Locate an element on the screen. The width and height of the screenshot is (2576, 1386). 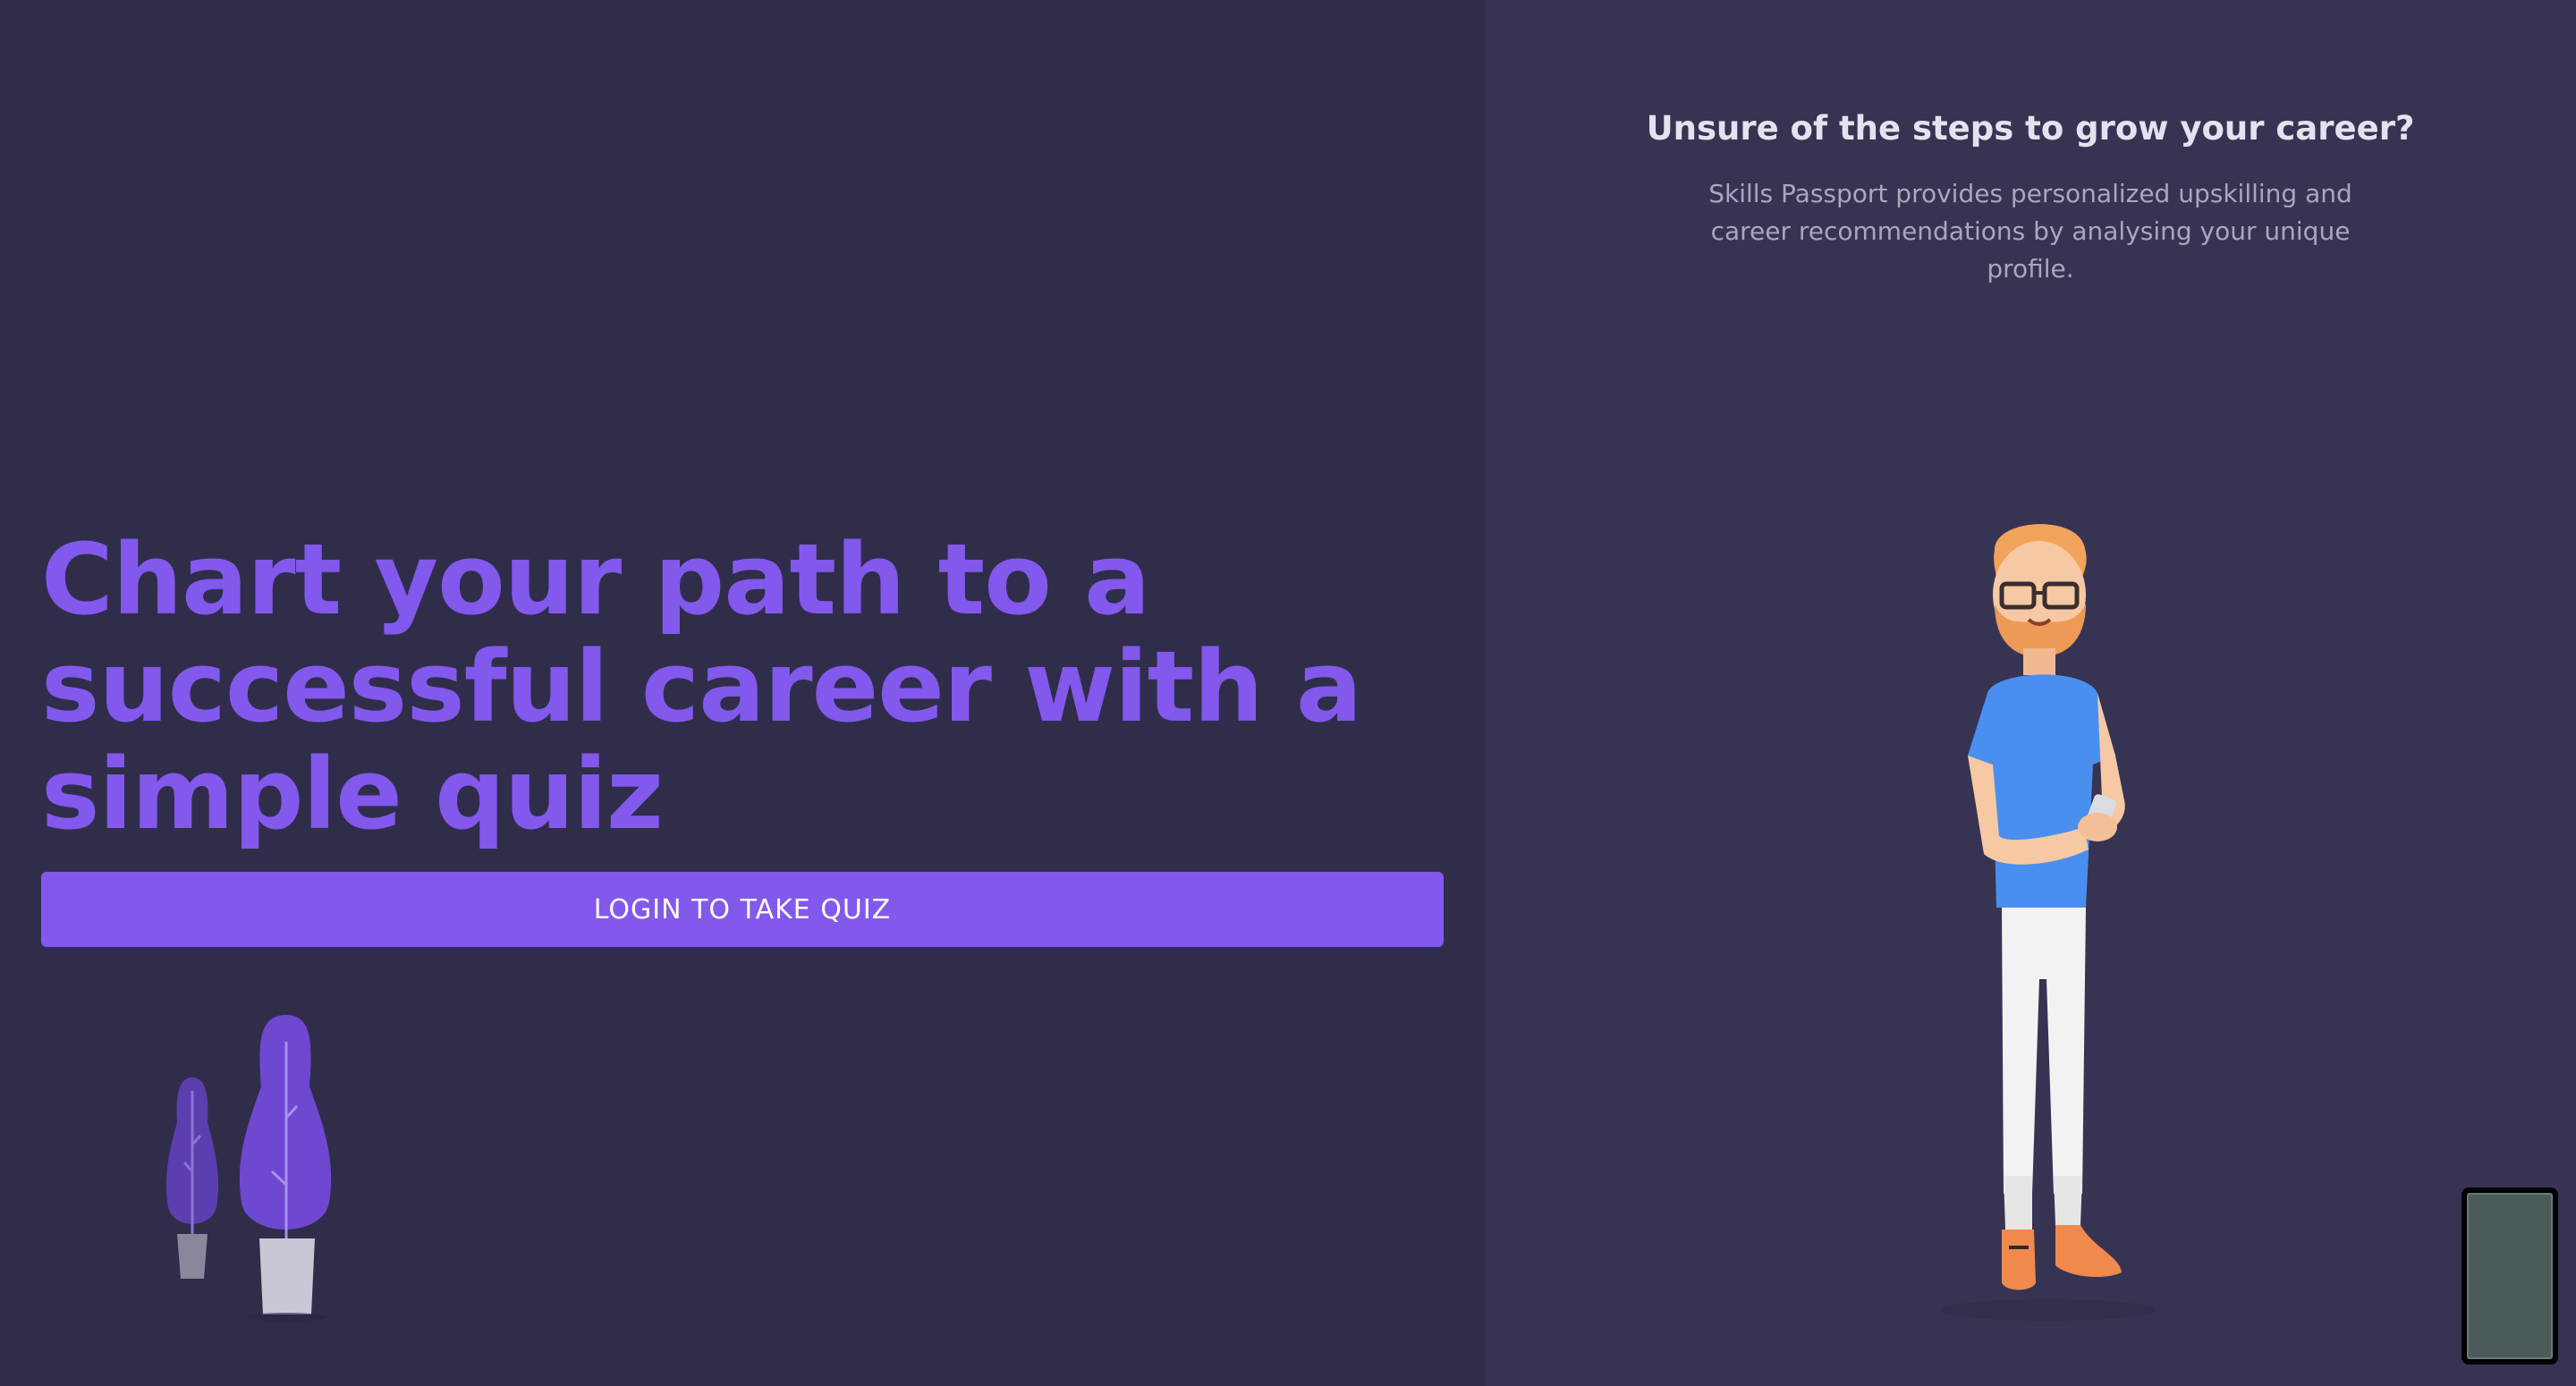
floating-widget is located at coordinates (2510, 1276).